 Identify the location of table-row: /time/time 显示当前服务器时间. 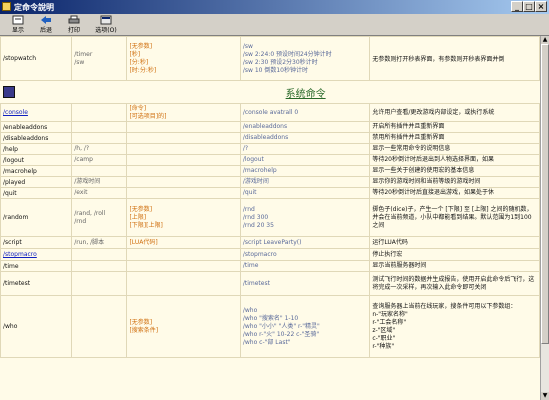
(270, 266).